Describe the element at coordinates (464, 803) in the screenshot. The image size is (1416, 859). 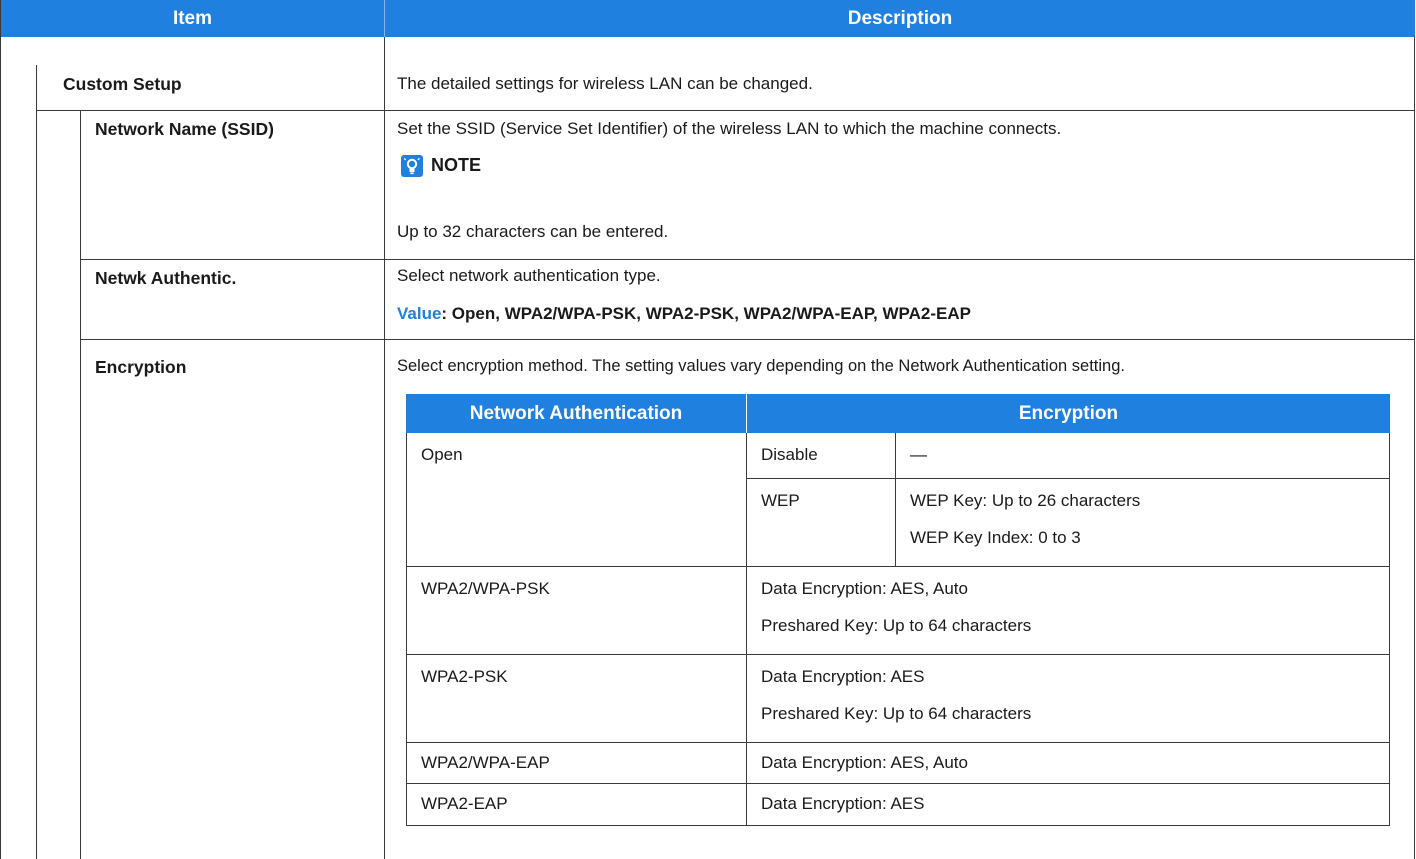
I see `row-wpa2-eap-name: WPA2-EAP` at that location.